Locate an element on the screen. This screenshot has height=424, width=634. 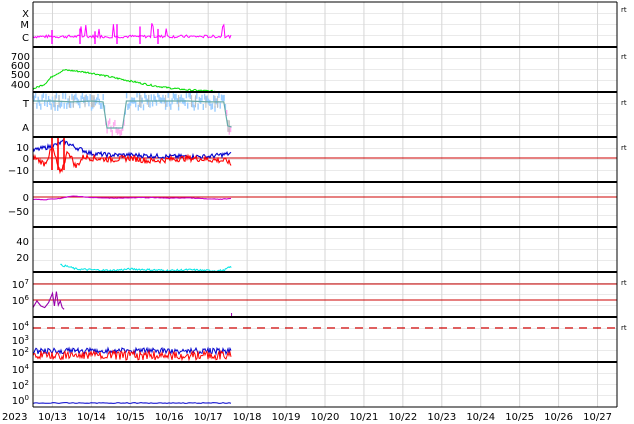
proton-tick-label: 107 is located at coordinates (20, 284).